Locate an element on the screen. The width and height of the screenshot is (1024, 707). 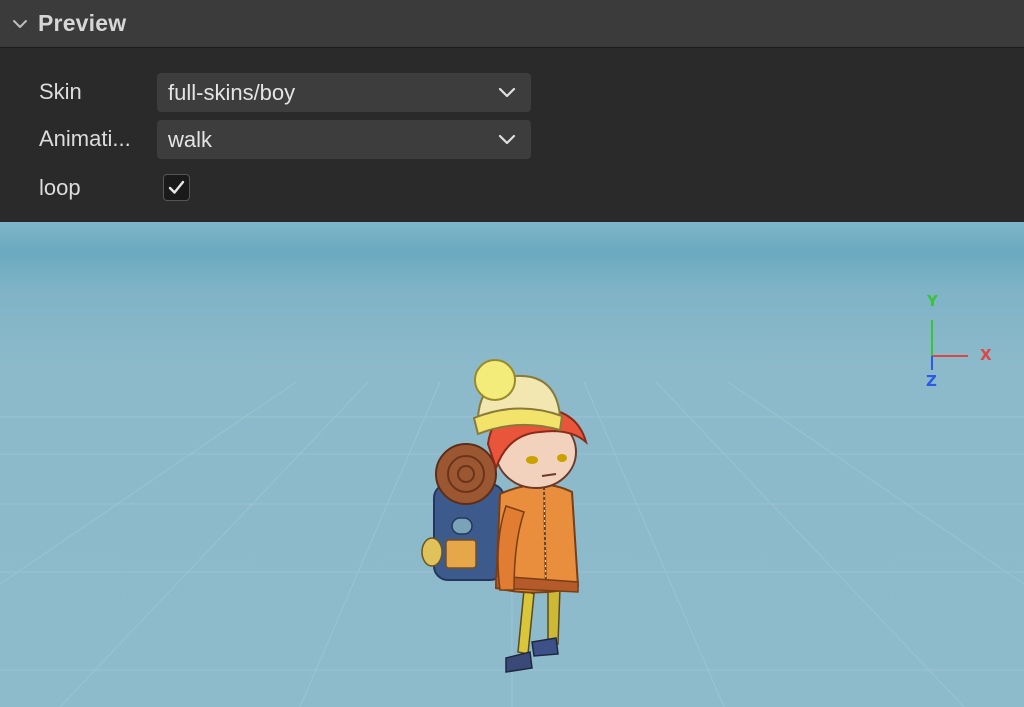
checkmark-icon is located at coordinates (176, 187).